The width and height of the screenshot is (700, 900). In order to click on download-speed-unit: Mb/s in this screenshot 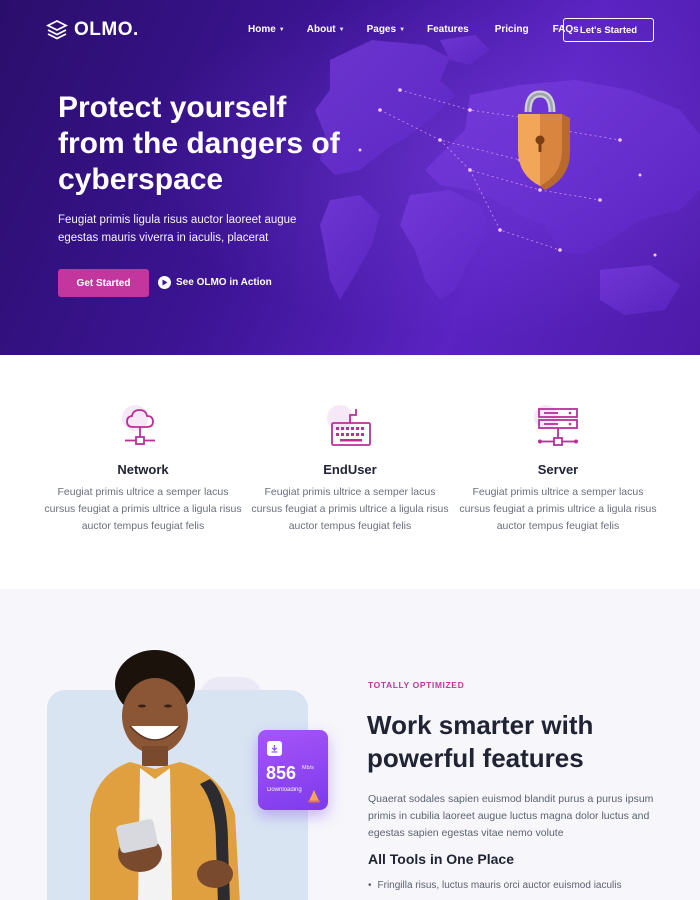, I will do `click(308, 768)`.